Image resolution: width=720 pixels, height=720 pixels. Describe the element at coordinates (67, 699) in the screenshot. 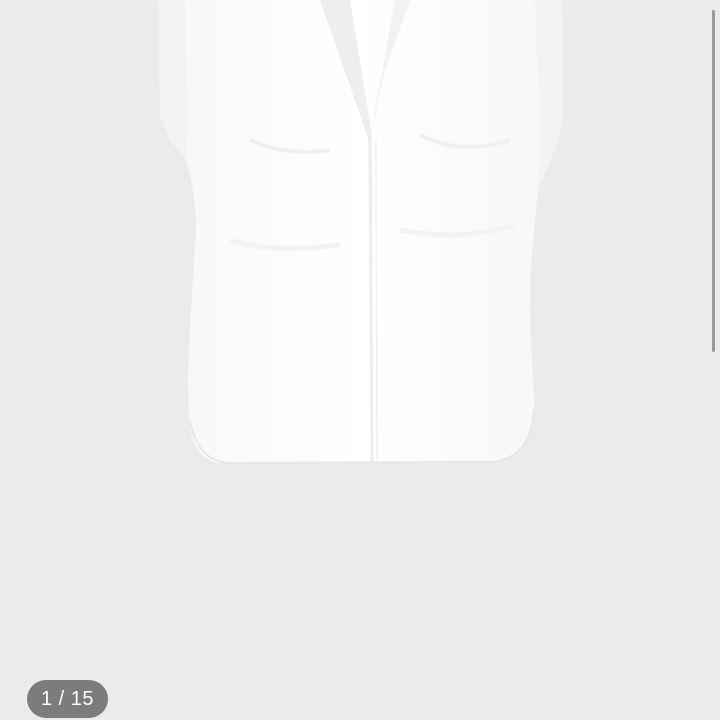

I see `page-counter-badge: 1 / 15` at that location.